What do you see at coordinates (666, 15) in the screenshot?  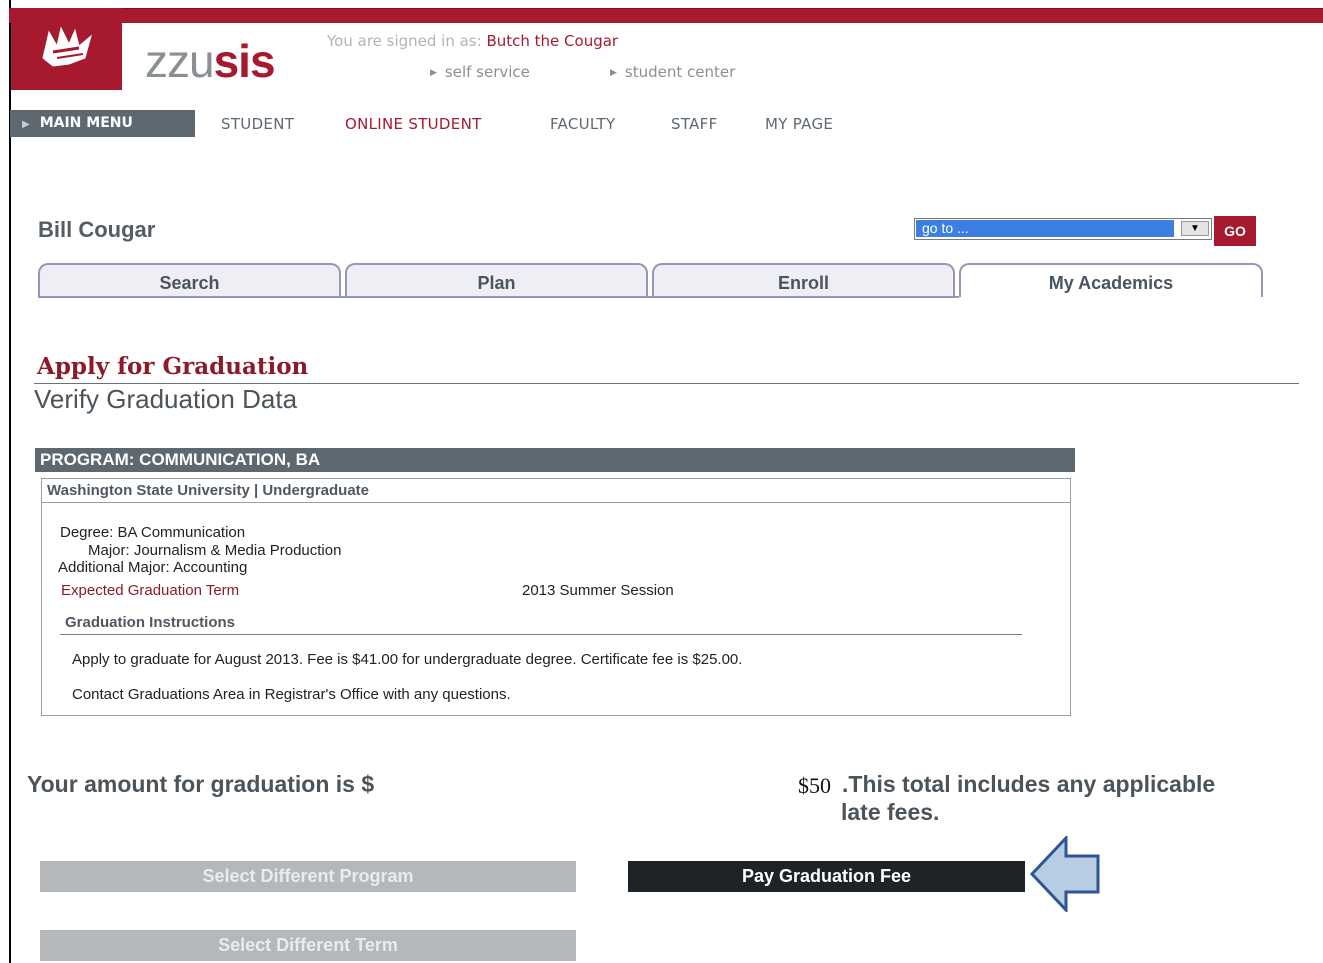 I see `top-banner` at bounding box center [666, 15].